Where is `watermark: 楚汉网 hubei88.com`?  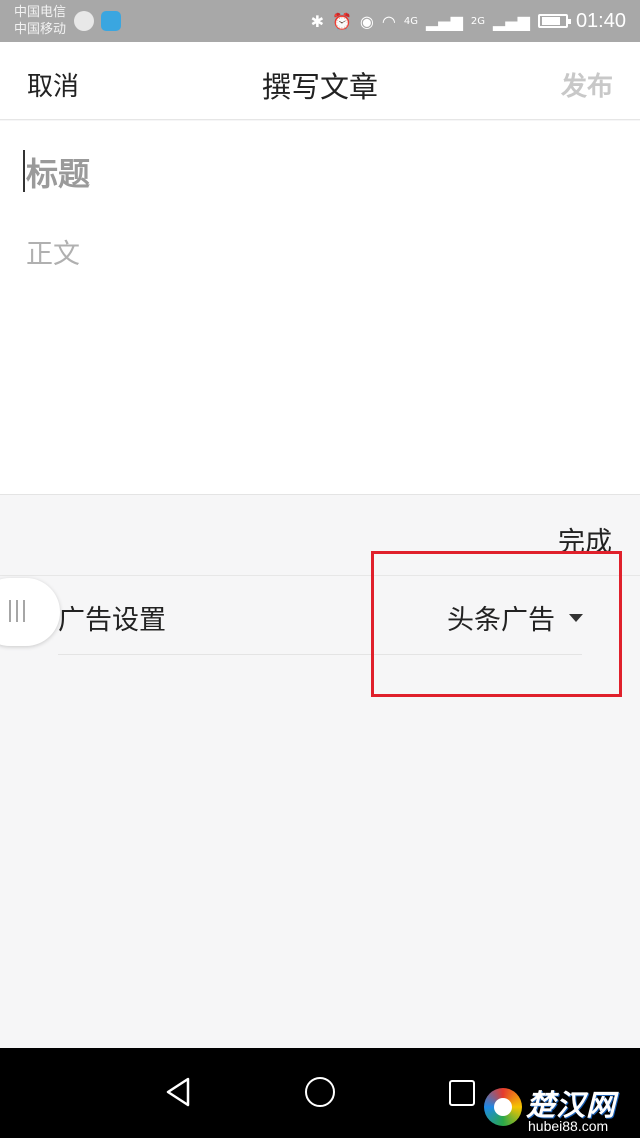 watermark: 楚汉网 hubei88.com is located at coordinates (556, 1109).